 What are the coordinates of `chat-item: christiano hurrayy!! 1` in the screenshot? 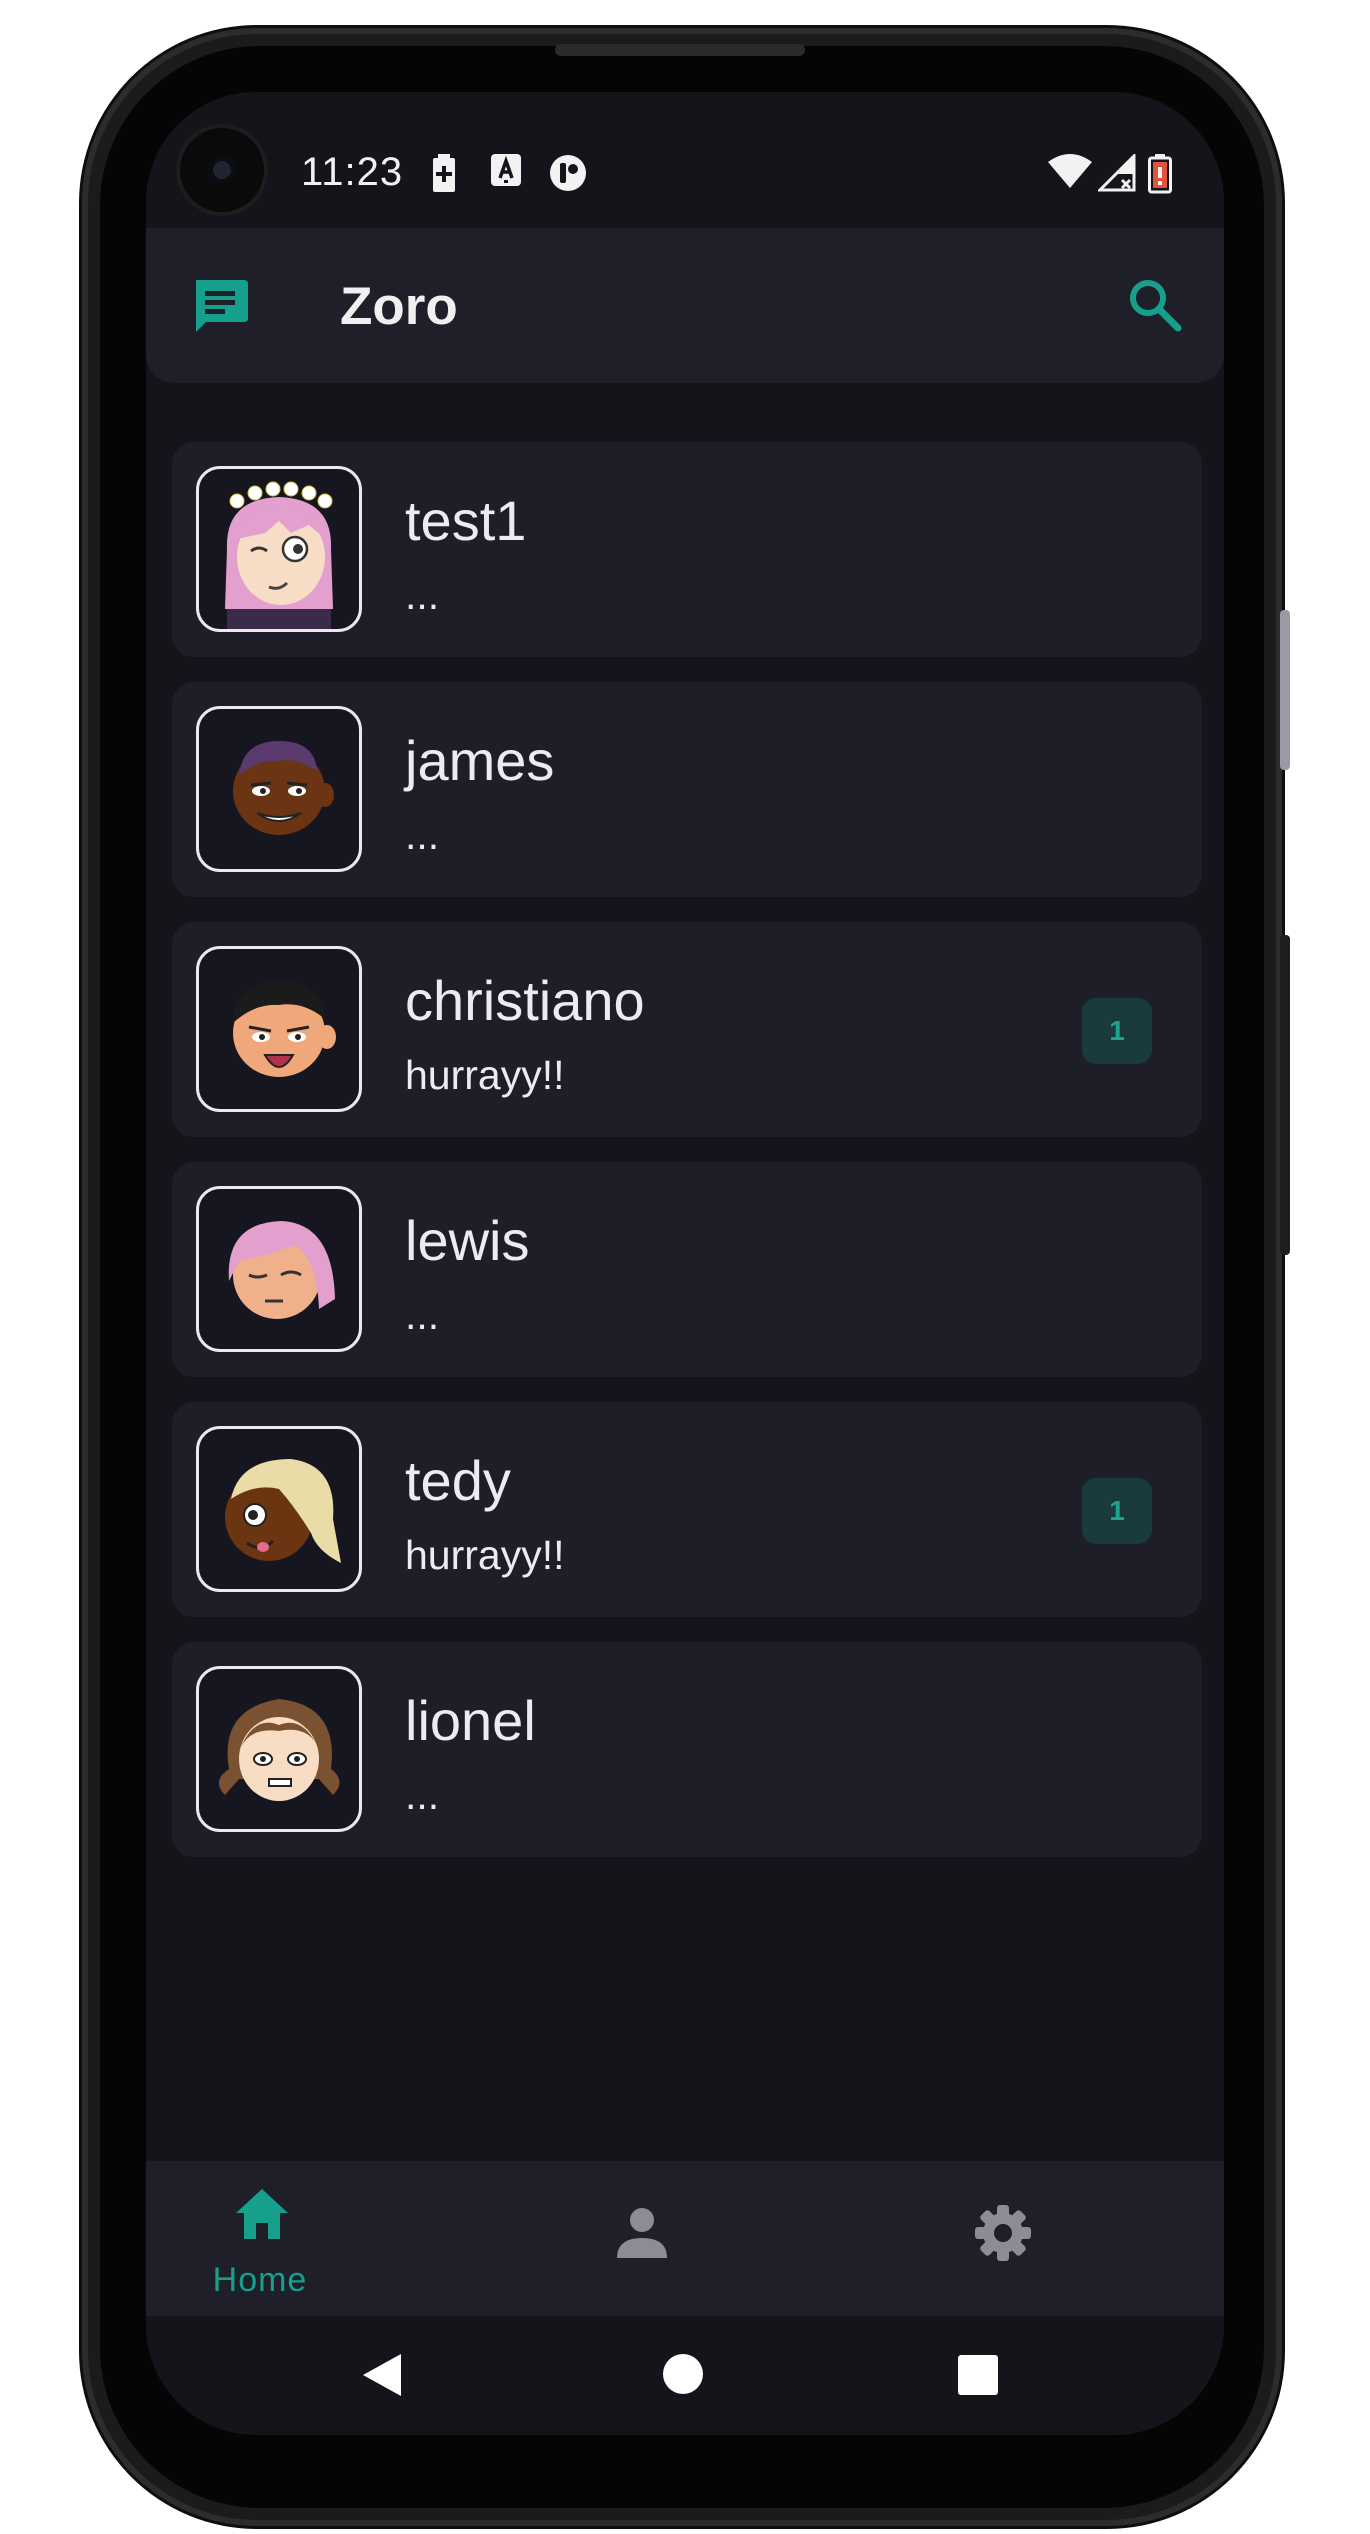 It's located at (687, 1029).